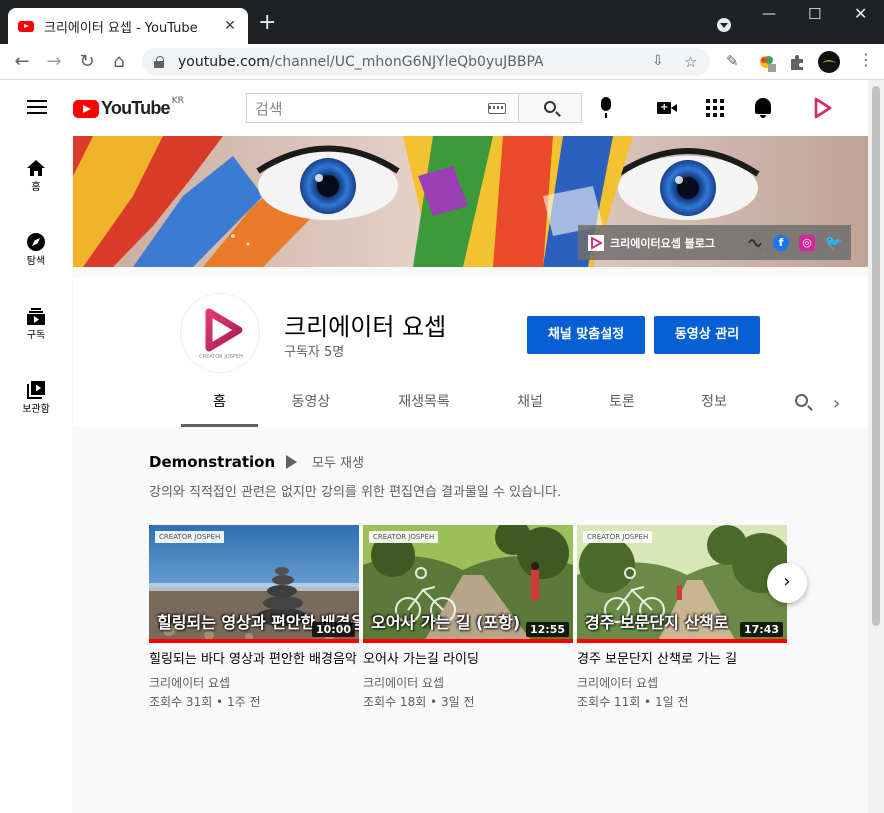 Image resolution: width=884 pixels, height=813 pixels. What do you see at coordinates (497, 108) in the screenshot?
I see `keyboard-icon` at bounding box center [497, 108].